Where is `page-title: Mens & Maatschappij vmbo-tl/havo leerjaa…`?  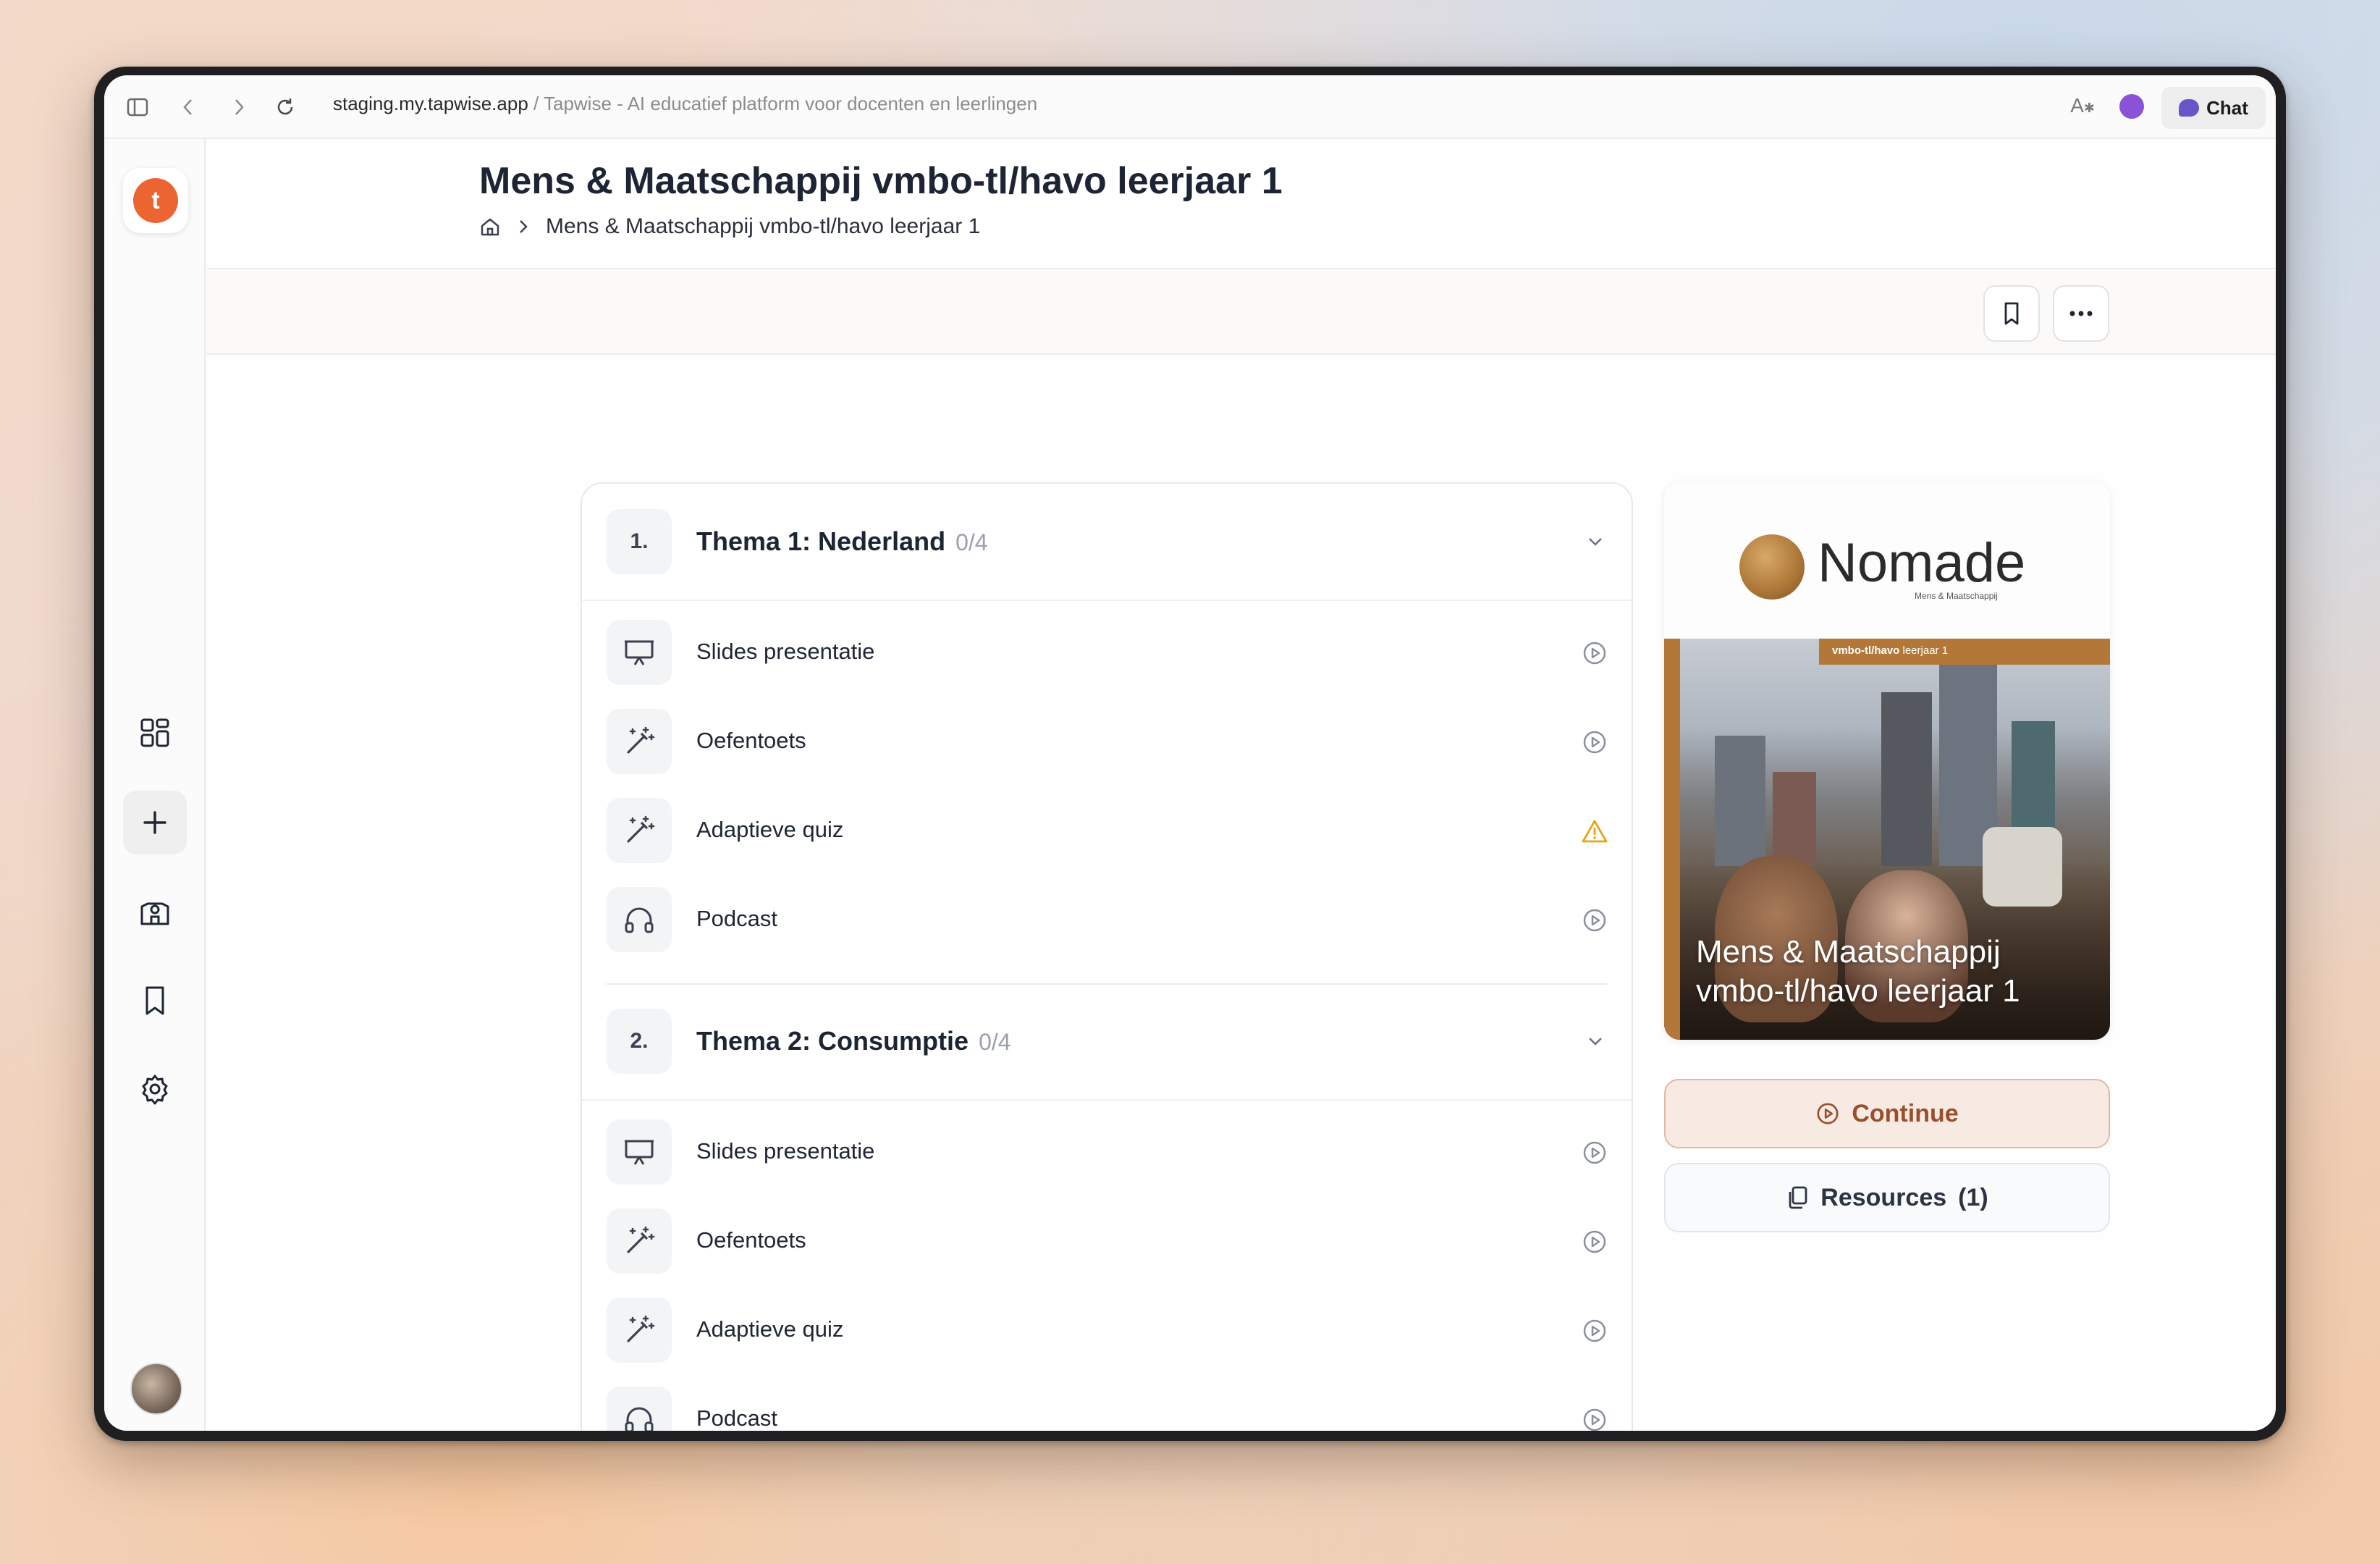
page-title: Mens & Maatschappij vmbo-tl/havo leerjaa… is located at coordinates (881, 181).